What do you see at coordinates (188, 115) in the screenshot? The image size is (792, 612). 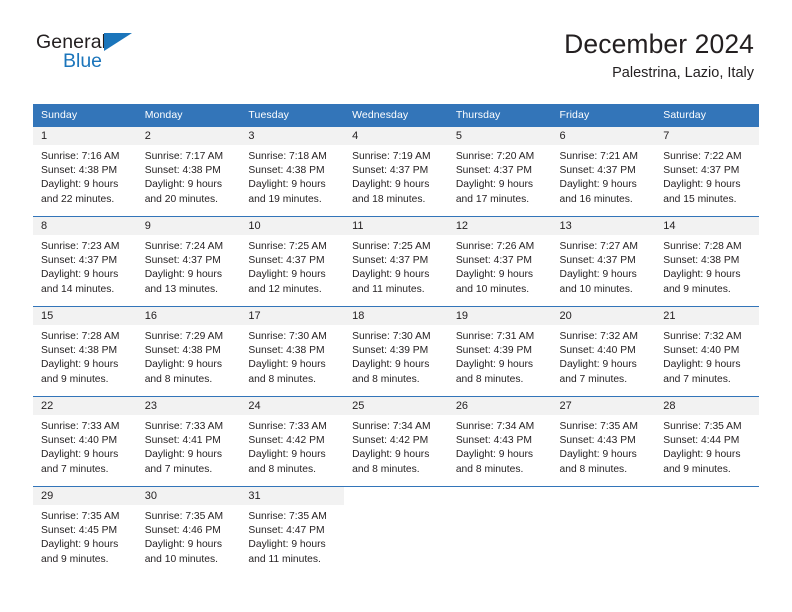 I see `weekday-header-monday: Monday` at bounding box center [188, 115].